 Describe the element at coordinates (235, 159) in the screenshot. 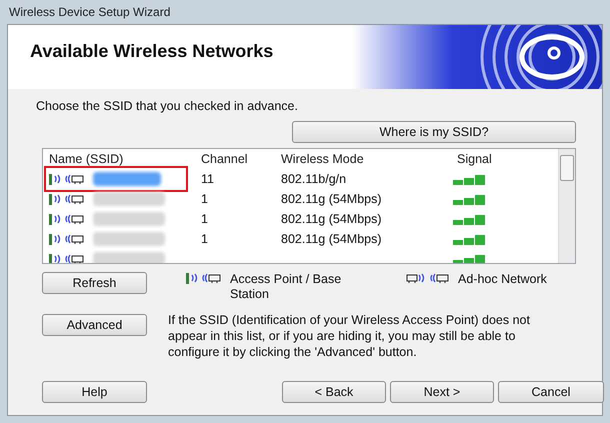

I see `column-header: Channel` at that location.